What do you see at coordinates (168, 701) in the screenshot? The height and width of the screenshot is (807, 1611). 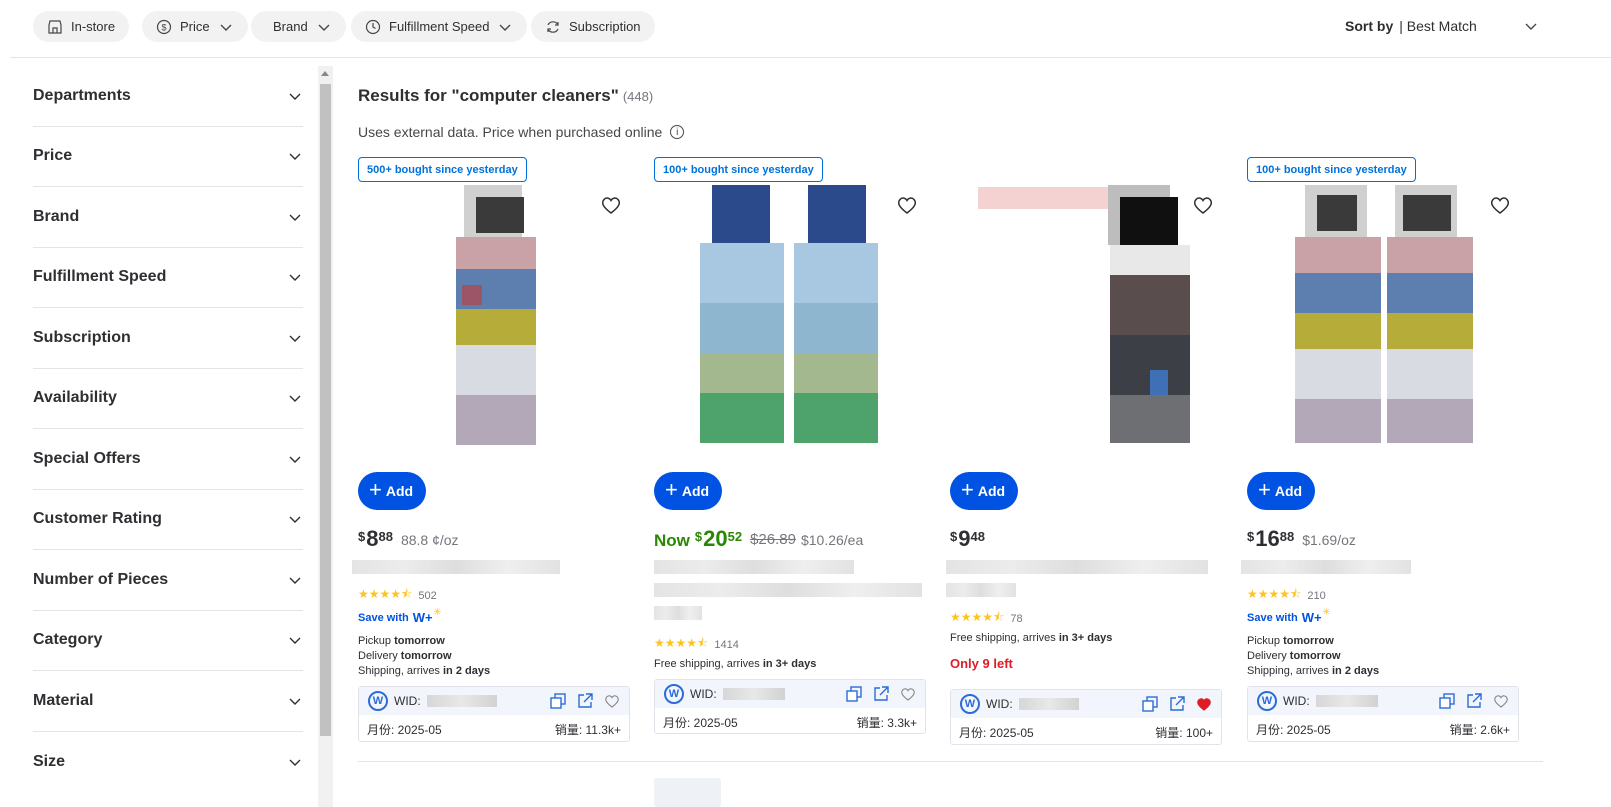 I see `facet-material: Material` at bounding box center [168, 701].